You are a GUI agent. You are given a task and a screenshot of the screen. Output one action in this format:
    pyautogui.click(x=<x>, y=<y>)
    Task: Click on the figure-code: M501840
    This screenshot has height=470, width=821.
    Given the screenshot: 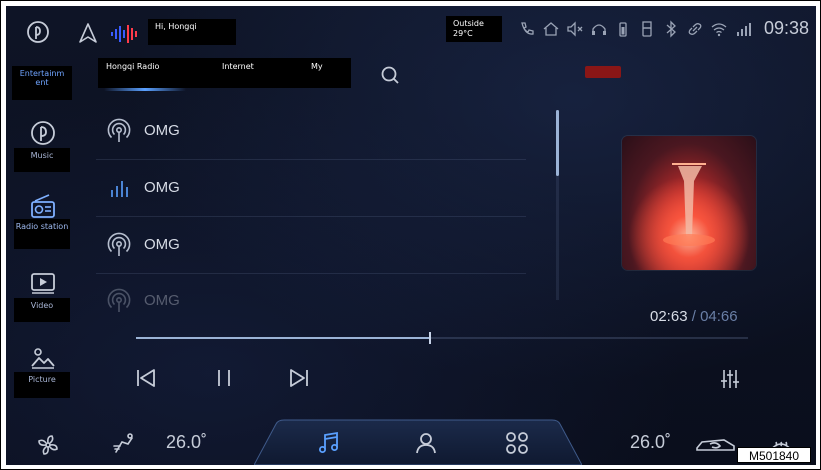 What is the action you would take?
    pyautogui.click(x=774, y=455)
    